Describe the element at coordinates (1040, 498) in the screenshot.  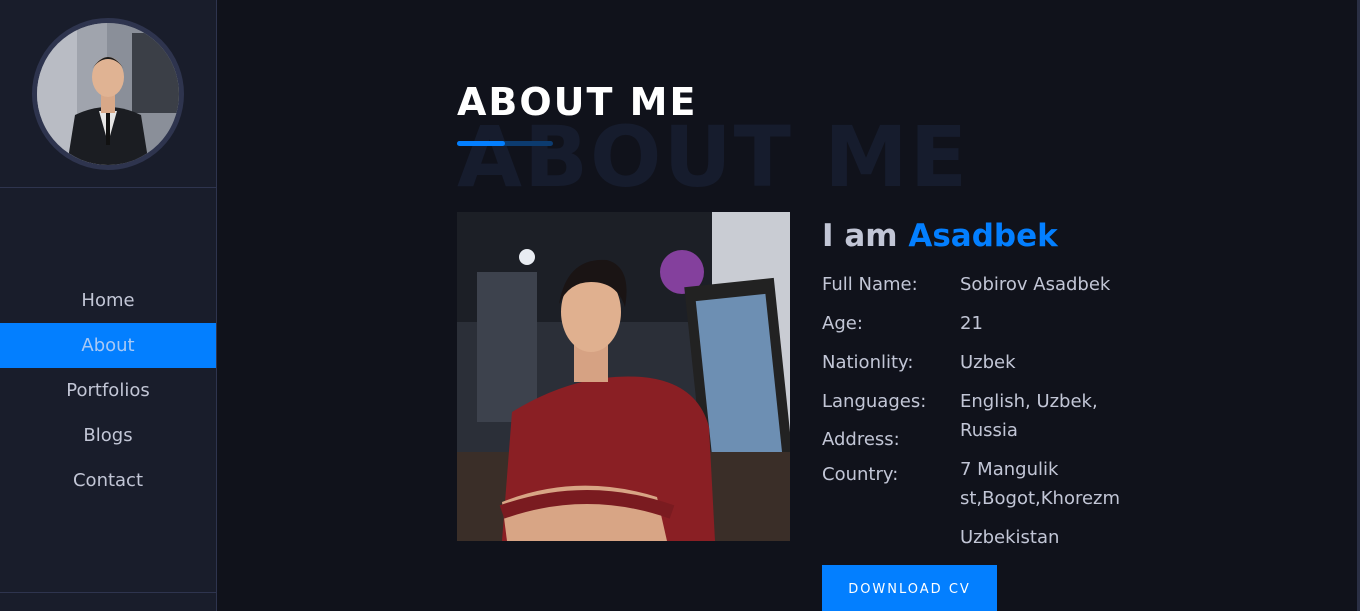
I see `info-value: st,Bogot,Khorezm` at that location.